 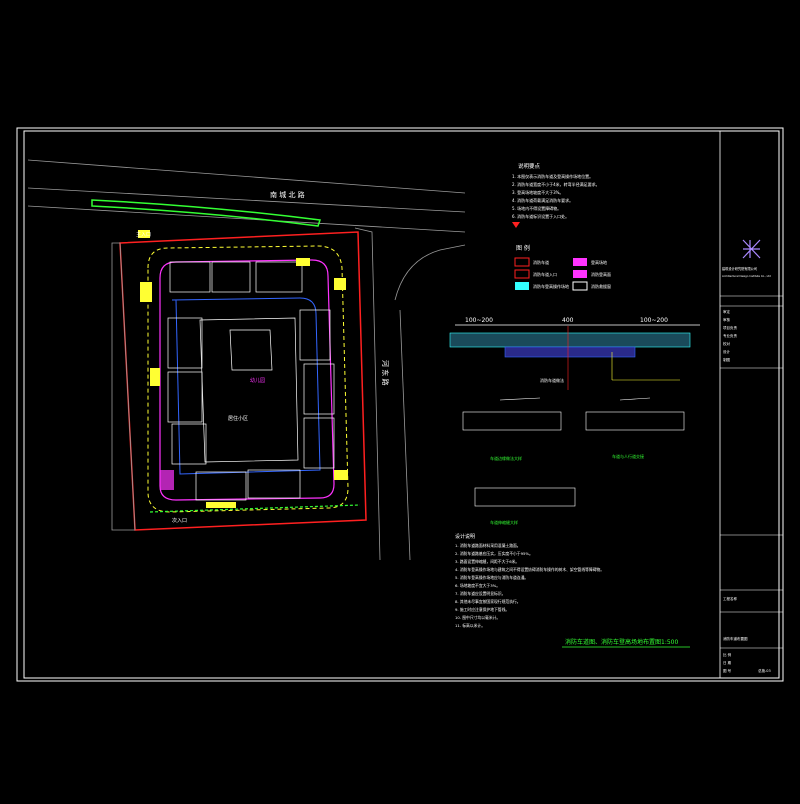 What do you see at coordinates (480, 593) in the screenshot?
I see `design-note: 7. 消防车道应设置明显标识。` at bounding box center [480, 593].